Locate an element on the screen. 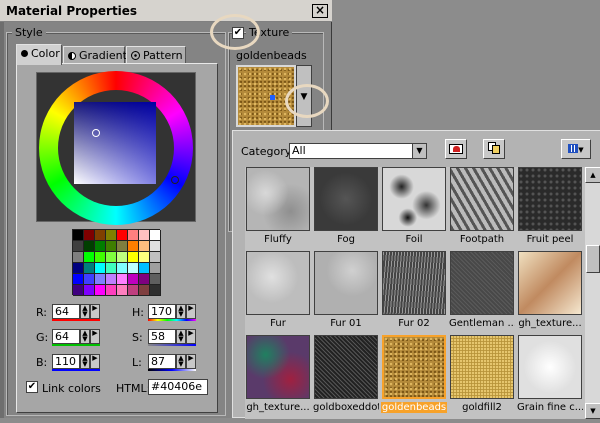  scroll-up-button: ▲ is located at coordinates (592, 175).